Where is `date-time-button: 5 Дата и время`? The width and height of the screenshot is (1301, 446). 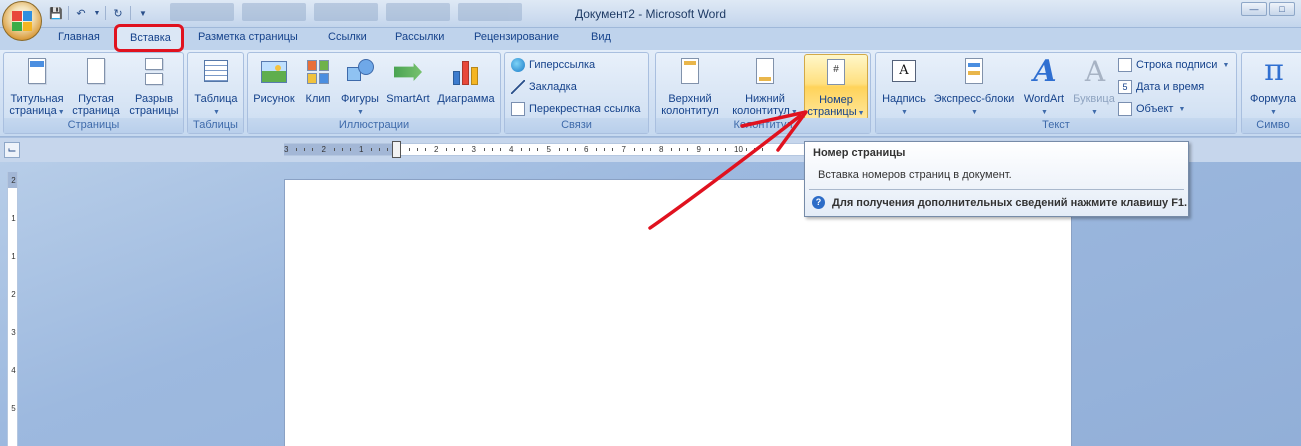
date-time-button: 5 Дата и время is located at coordinates (1161, 87).